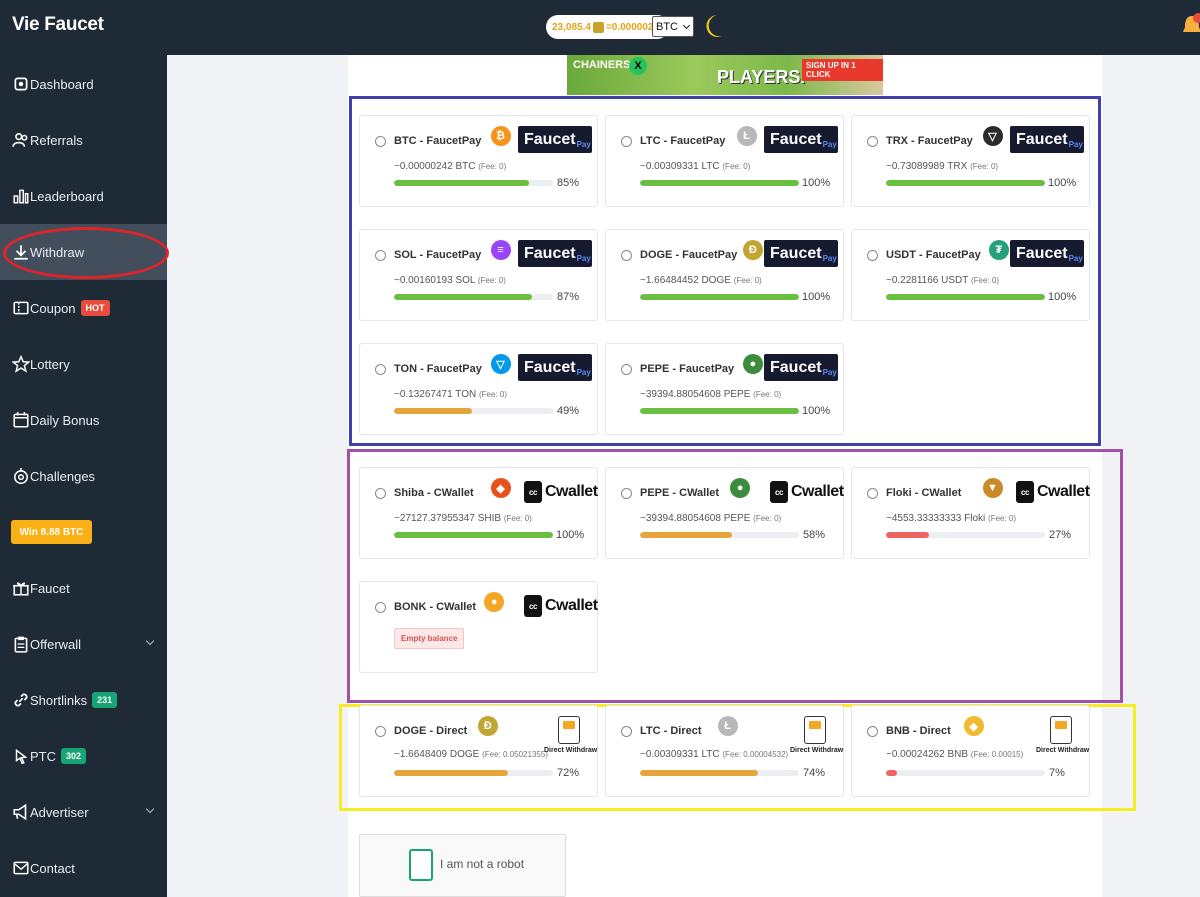 Image resolution: width=1200 pixels, height=897 pixels. I want to click on sidebar-item-advertiser: Advertiser, so click(83, 812).